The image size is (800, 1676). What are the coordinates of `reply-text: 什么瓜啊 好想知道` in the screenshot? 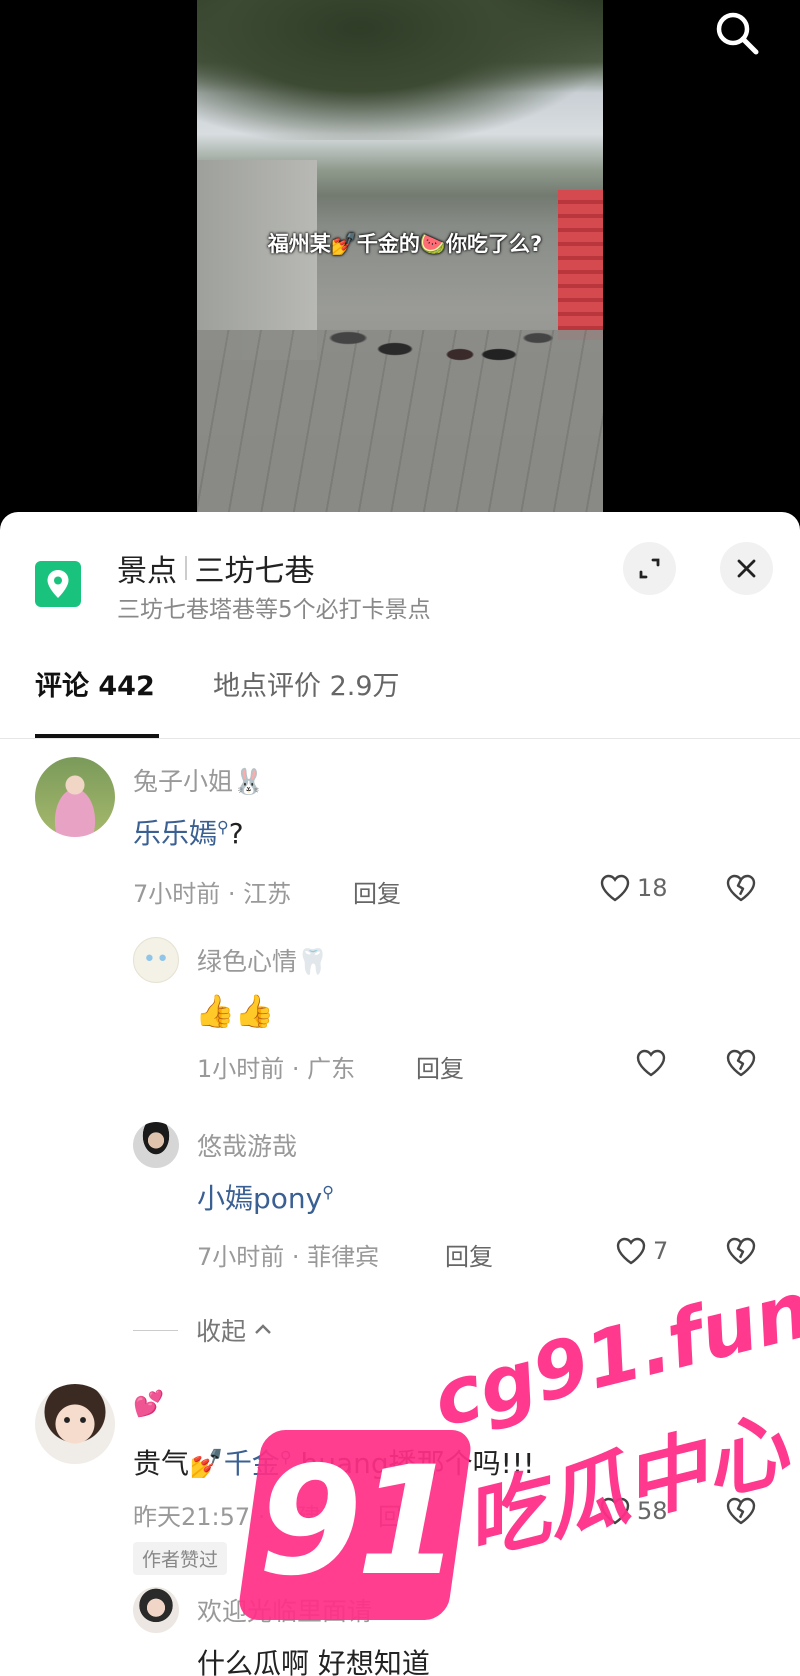 It's located at (313, 1661).